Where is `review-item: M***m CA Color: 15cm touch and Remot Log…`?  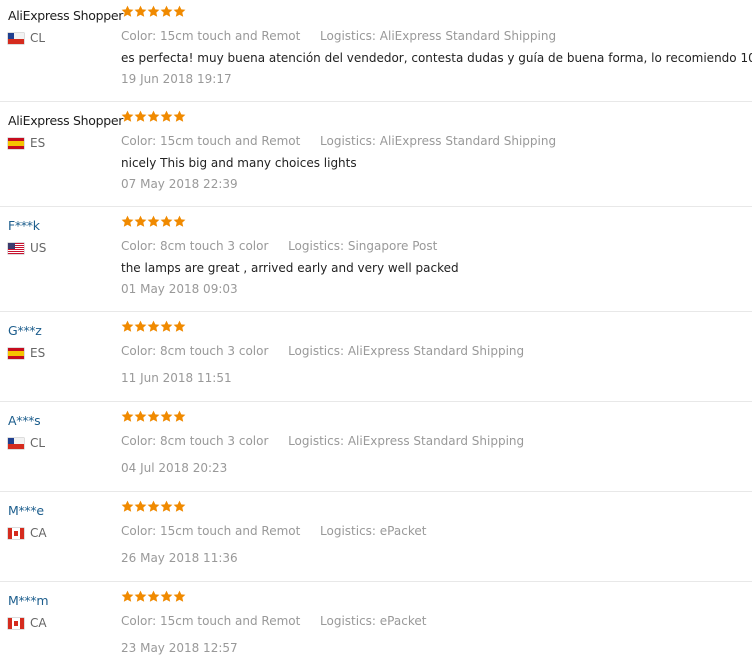 review-item: M***m CA Color: 15cm touch and Remot Log… is located at coordinates (376, 624).